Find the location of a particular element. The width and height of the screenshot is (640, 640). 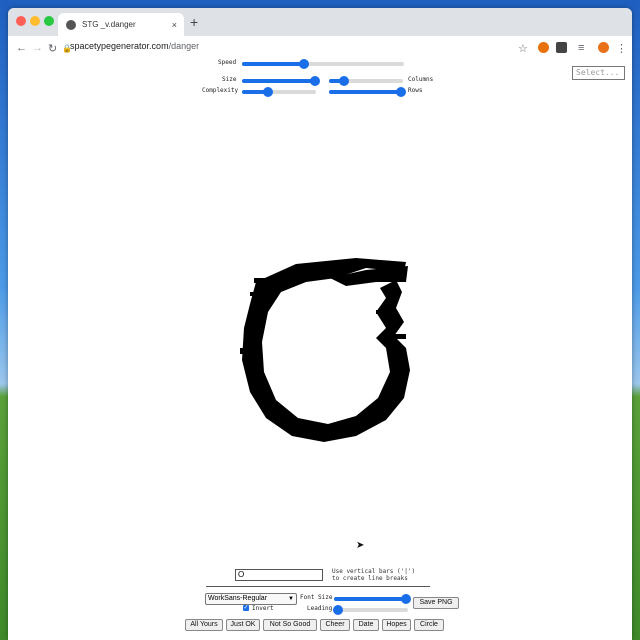

preset-hopes-button: Hopes is located at coordinates (396, 625).